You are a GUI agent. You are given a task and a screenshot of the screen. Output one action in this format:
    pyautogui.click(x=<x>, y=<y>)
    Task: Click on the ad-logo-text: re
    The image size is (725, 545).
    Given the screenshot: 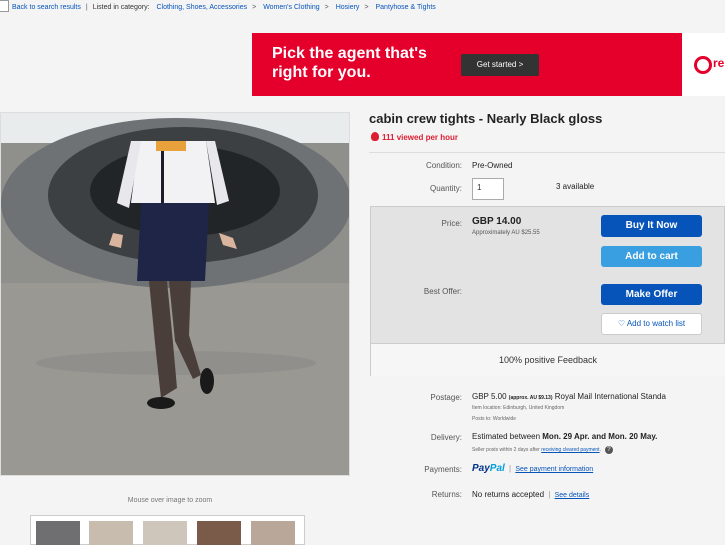 What is the action you would take?
    pyautogui.click(x=719, y=63)
    